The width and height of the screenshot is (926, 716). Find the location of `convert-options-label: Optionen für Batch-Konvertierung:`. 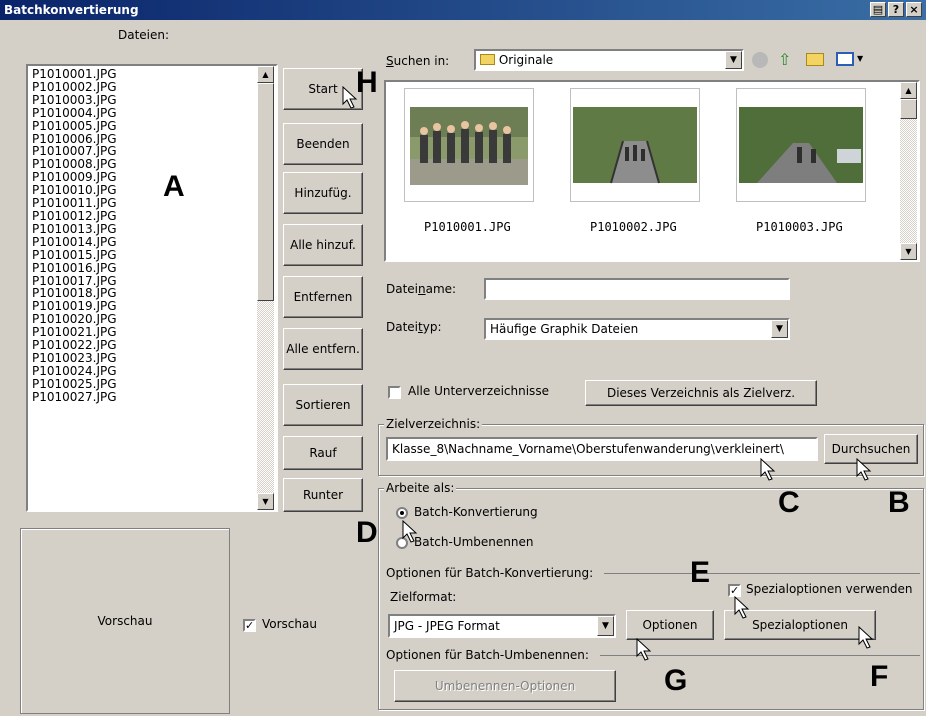

convert-options-label: Optionen für Batch-Konvertierung: is located at coordinates (490, 573).